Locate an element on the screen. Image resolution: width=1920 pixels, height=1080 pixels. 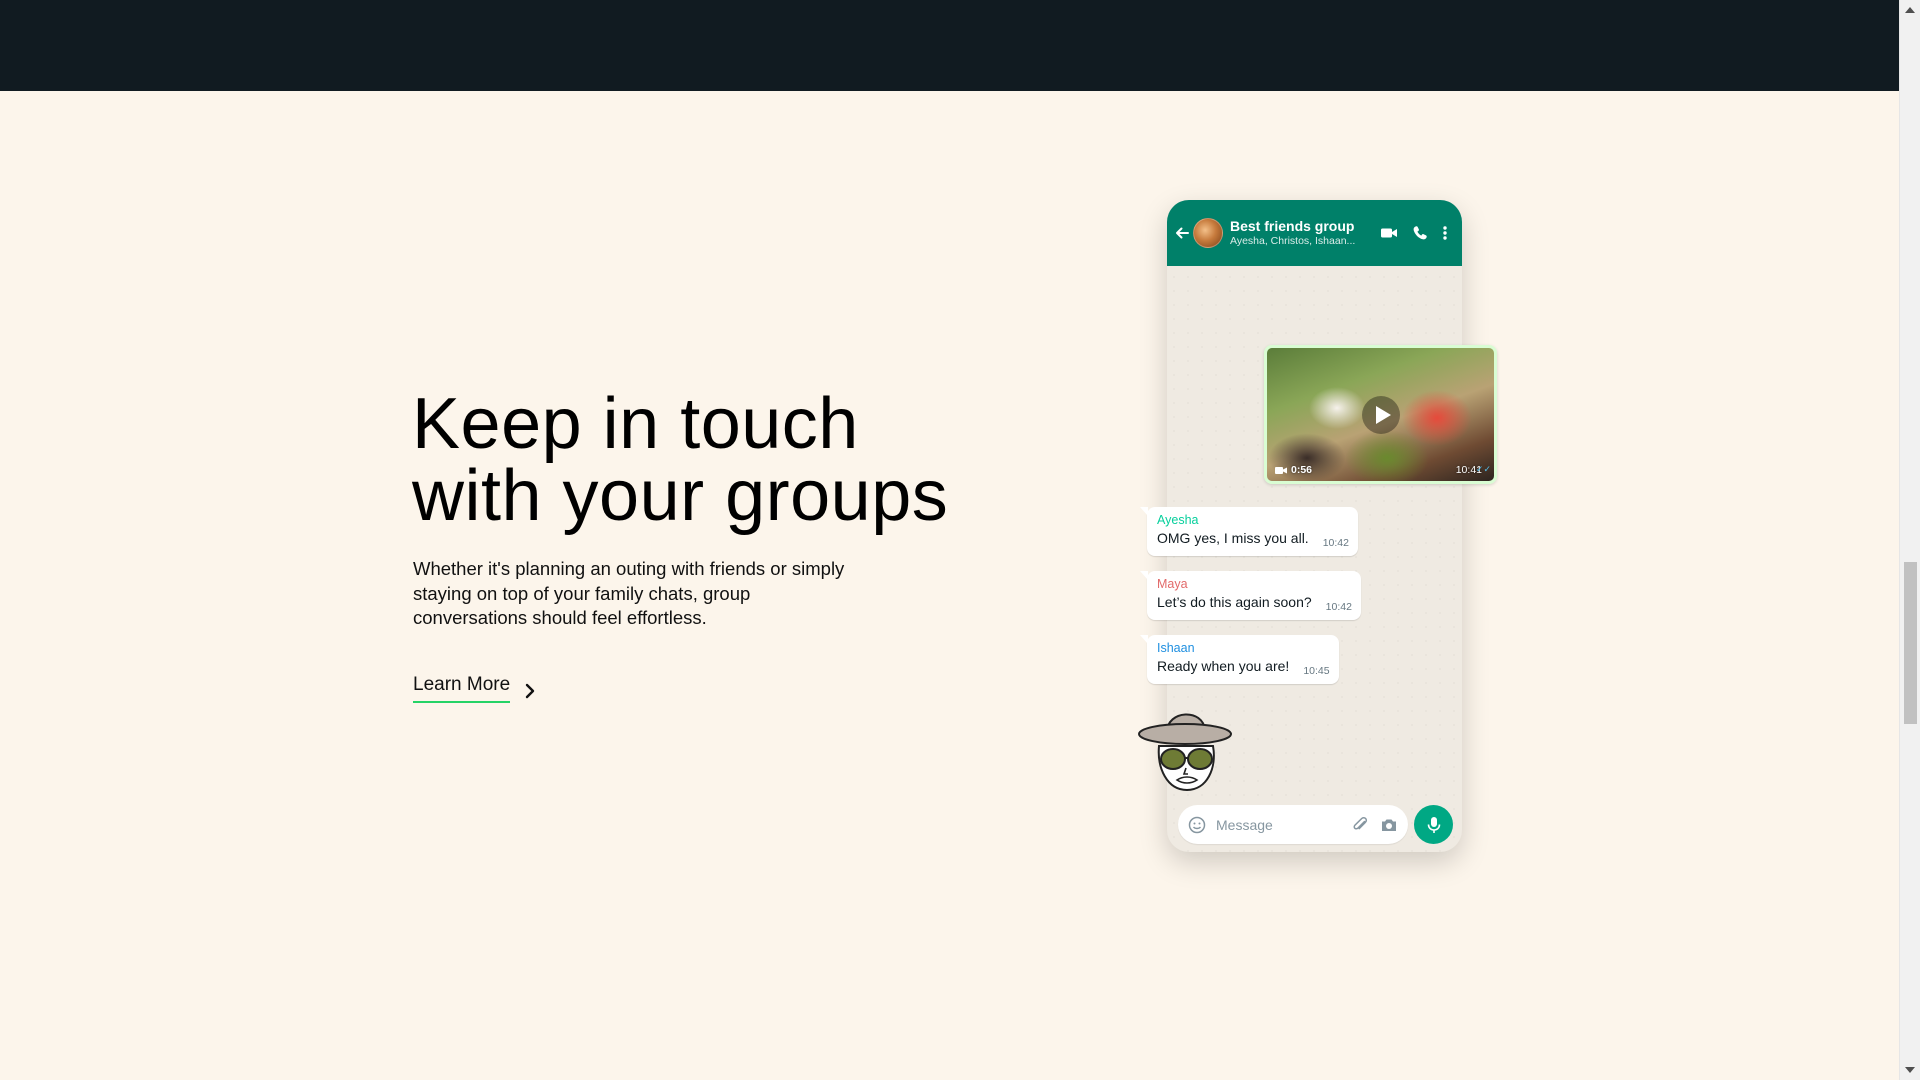
message-bubble: Ishaan Ready when you are! 10:45 is located at coordinates (1239, 659).